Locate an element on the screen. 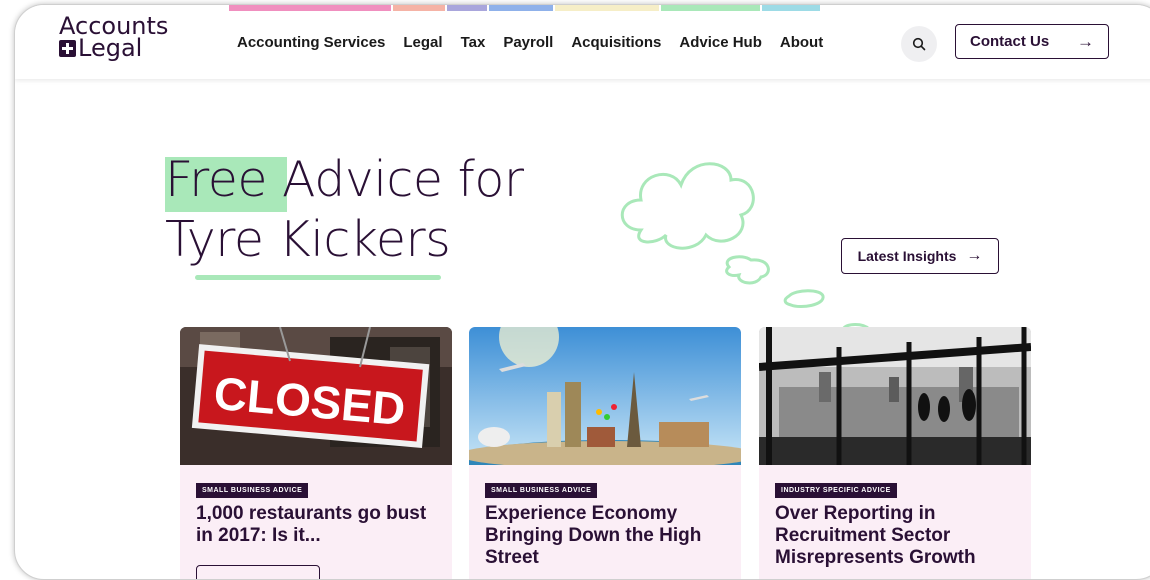 This screenshot has height=580, width=1150. latest-insights-label: Latest Insights is located at coordinates (907, 256).